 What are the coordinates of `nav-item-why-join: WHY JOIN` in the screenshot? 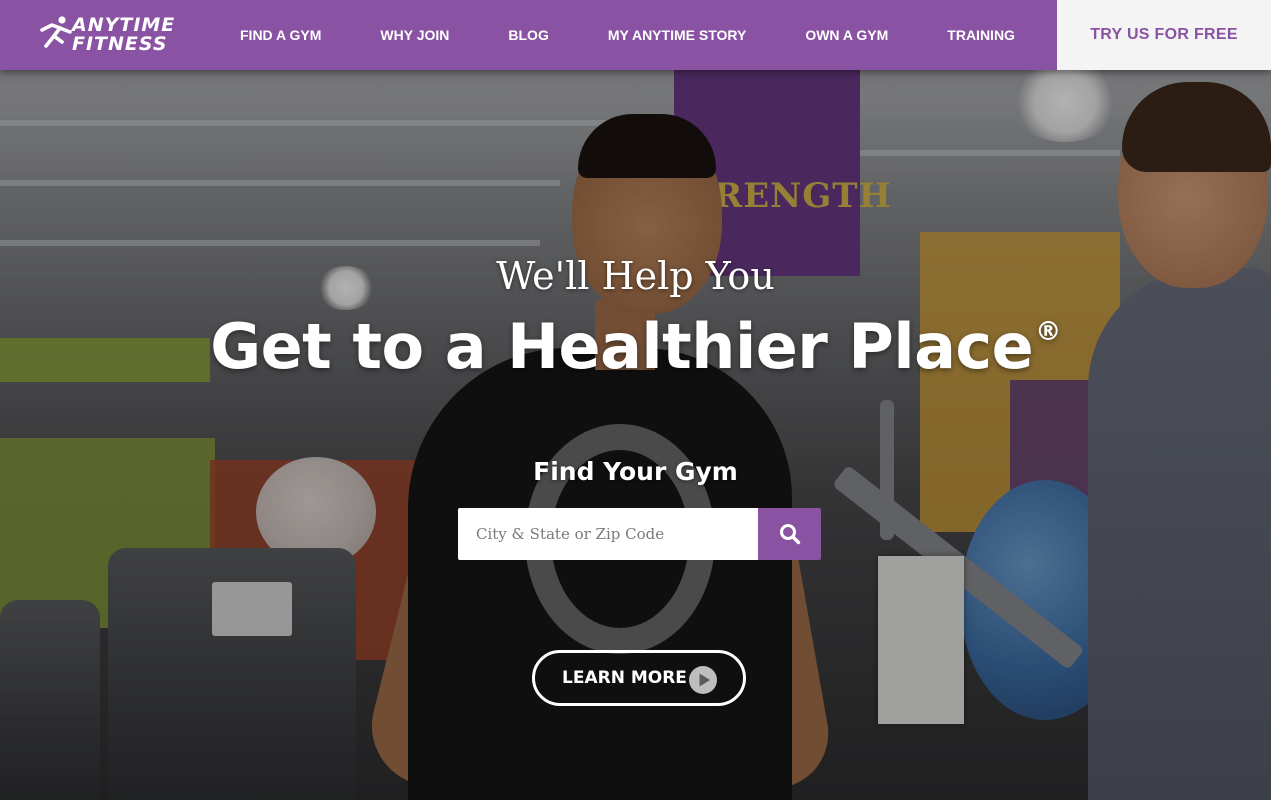 It's located at (414, 35).